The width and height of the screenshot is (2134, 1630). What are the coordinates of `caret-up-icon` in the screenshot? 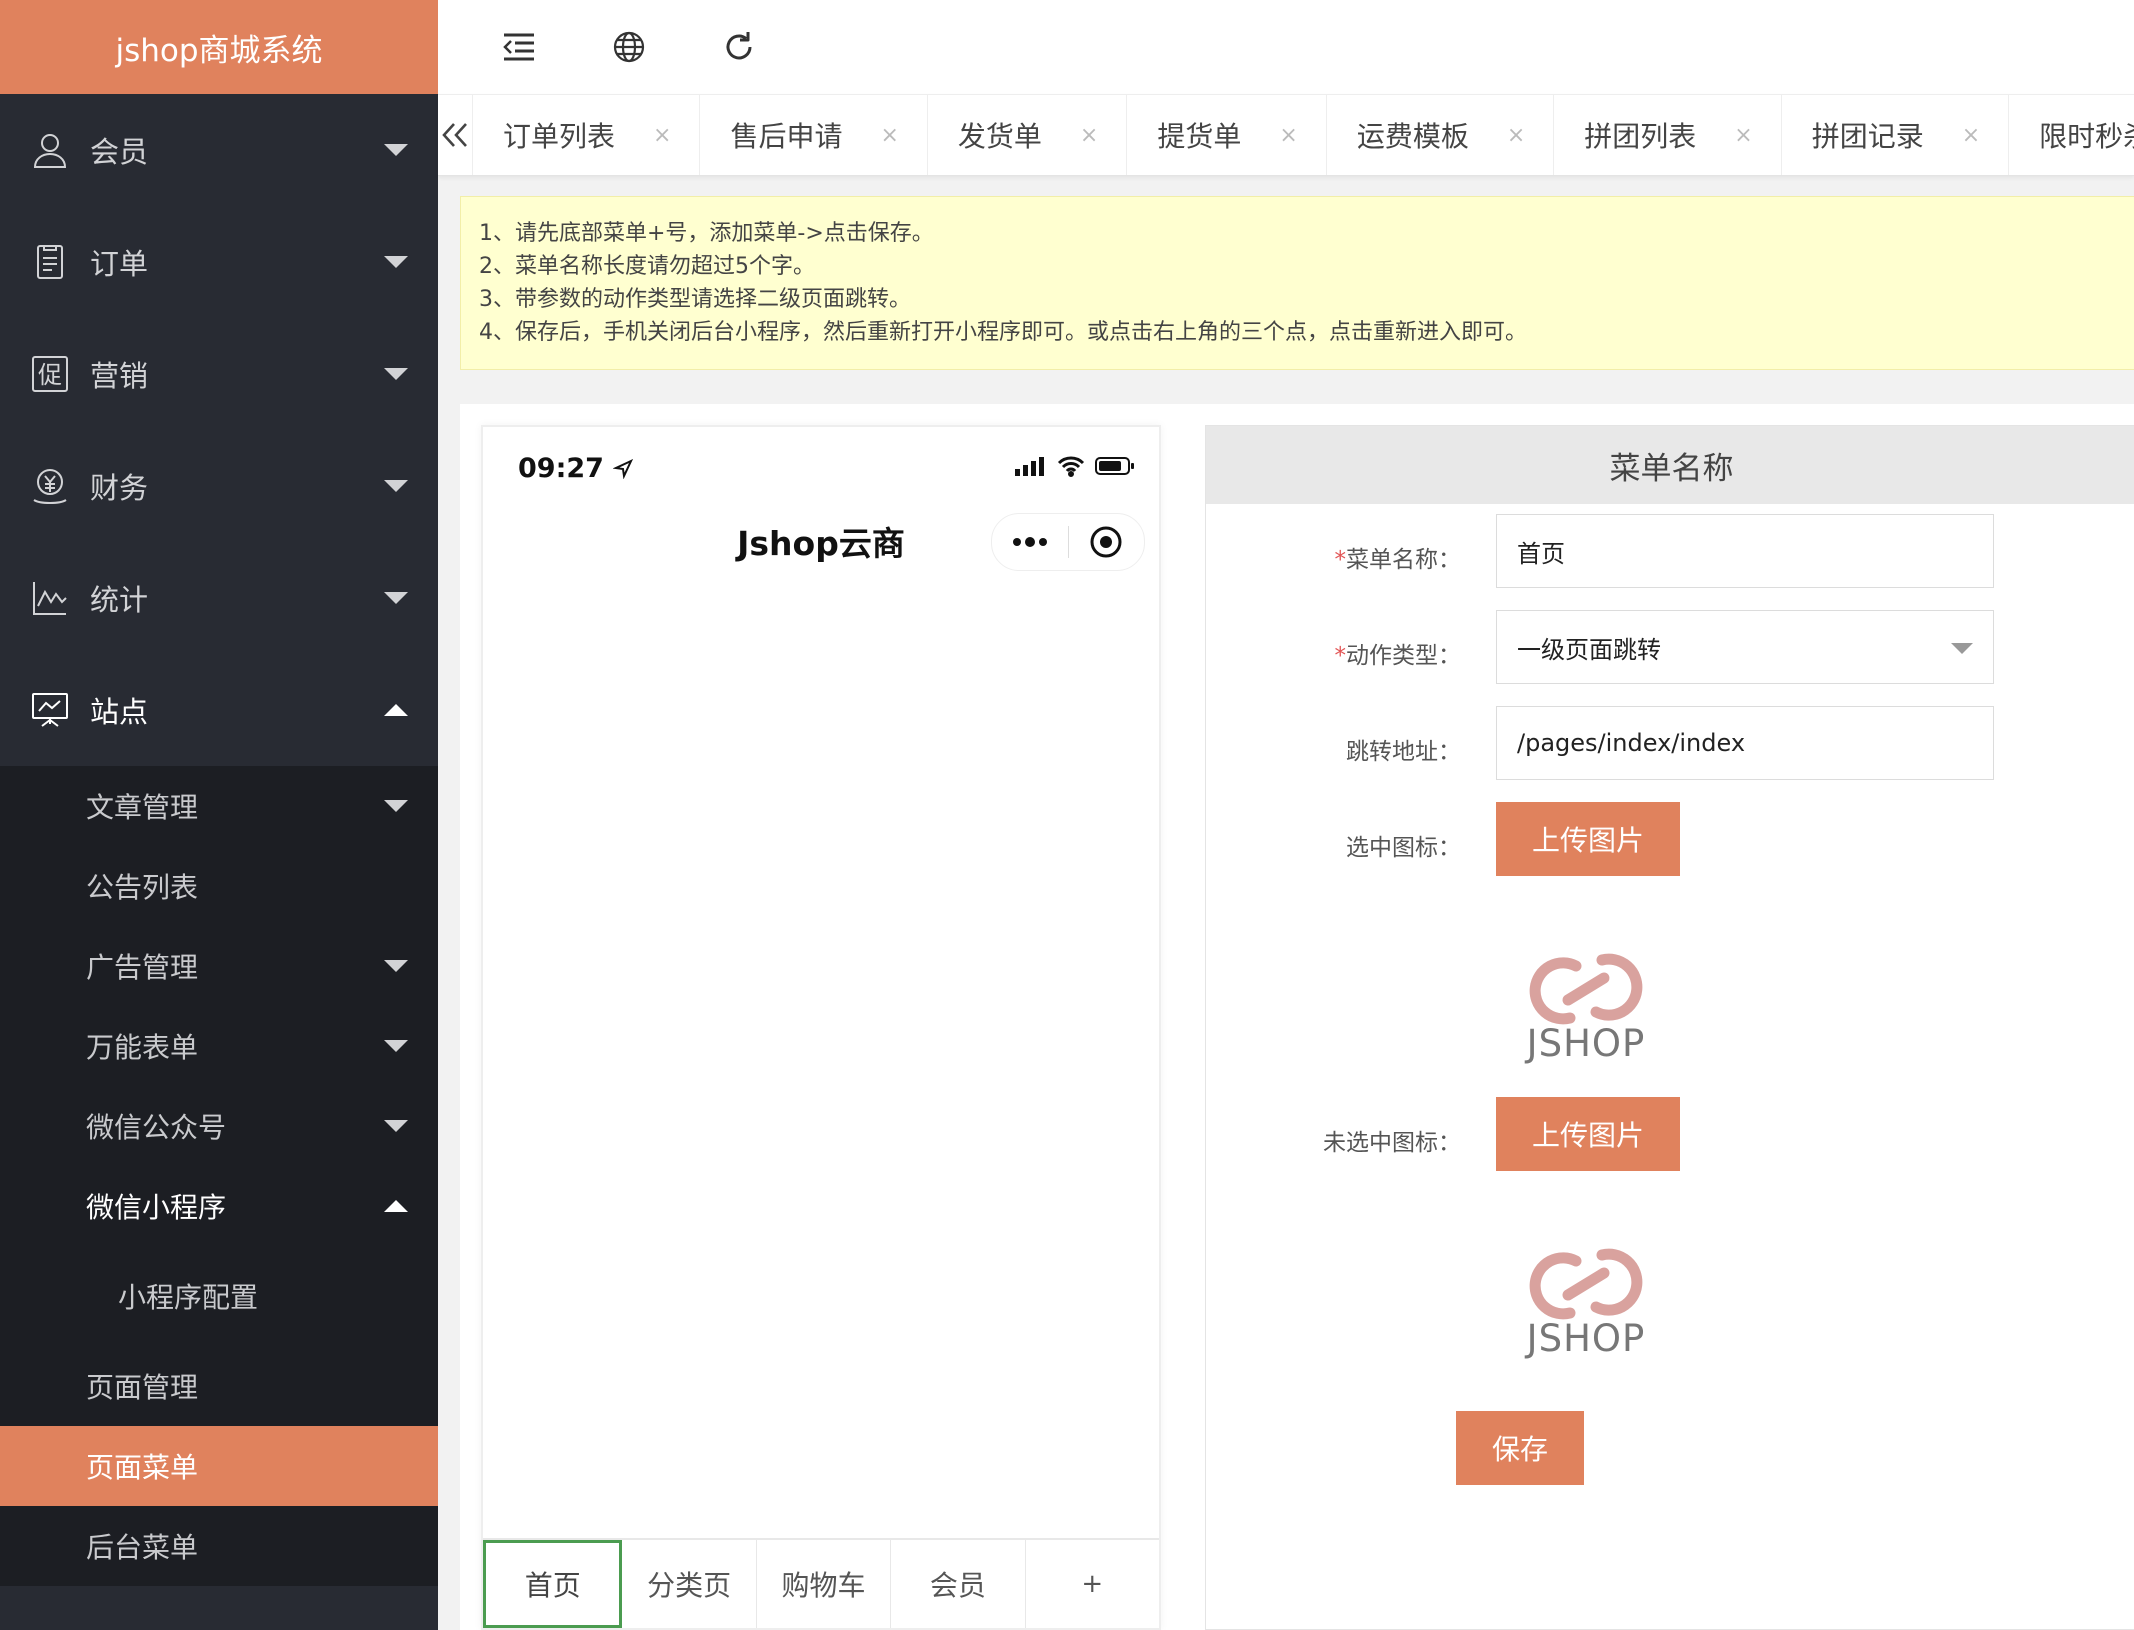 It's located at (396, 1206).